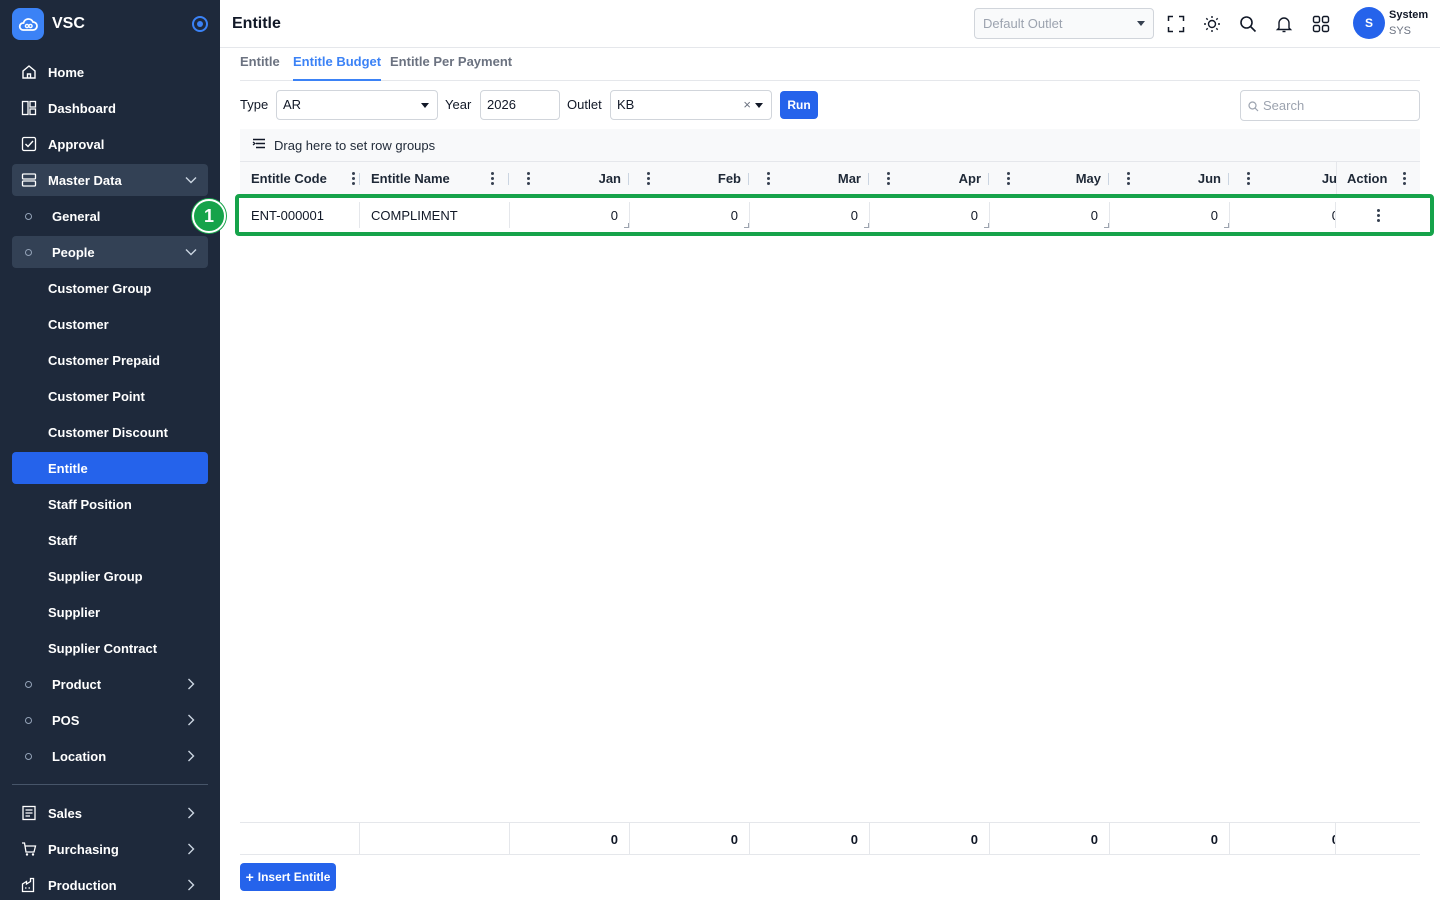 Image resolution: width=1440 pixels, height=900 pixels. I want to click on search-input, so click(1338, 105).